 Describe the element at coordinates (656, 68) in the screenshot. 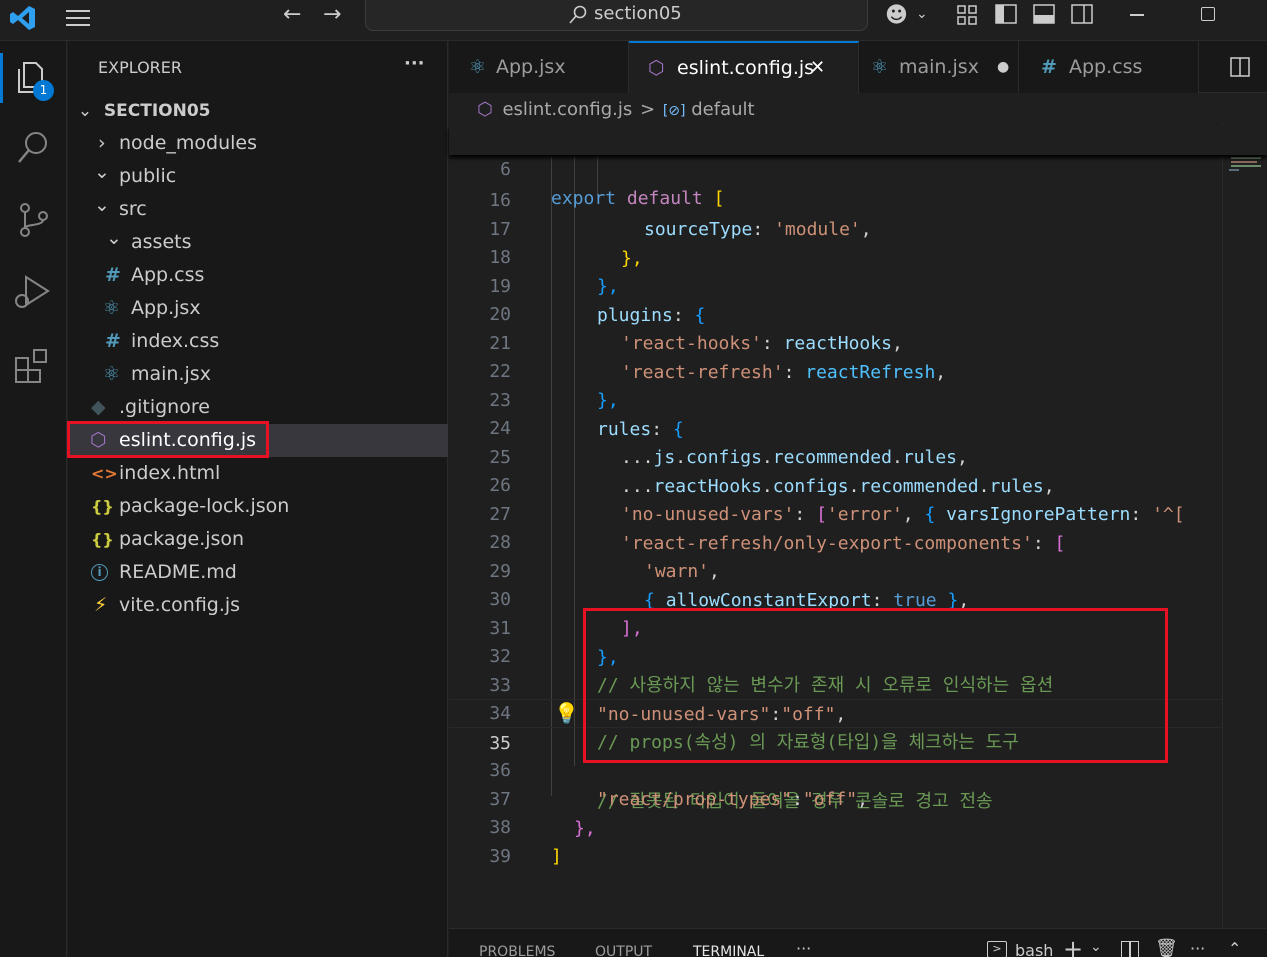

I see `eslint-file-icon: ⬡` at that location.